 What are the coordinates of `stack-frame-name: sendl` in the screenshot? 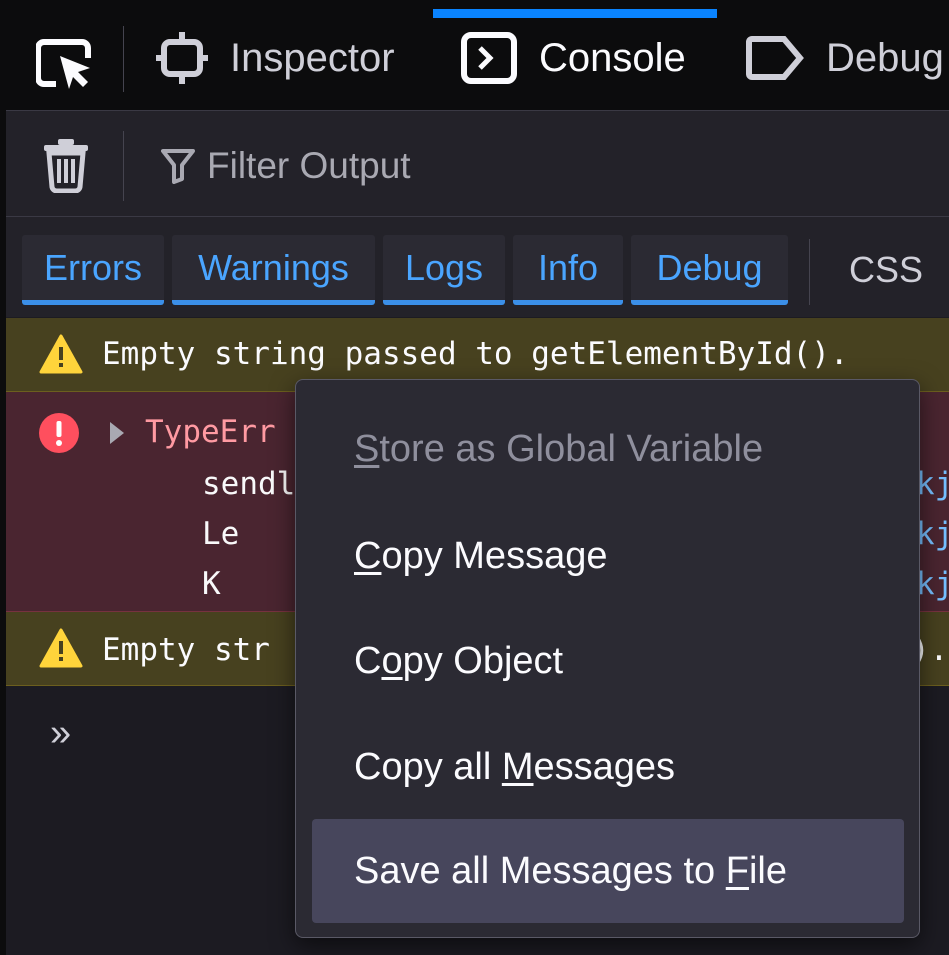 It's located at (249, 484).